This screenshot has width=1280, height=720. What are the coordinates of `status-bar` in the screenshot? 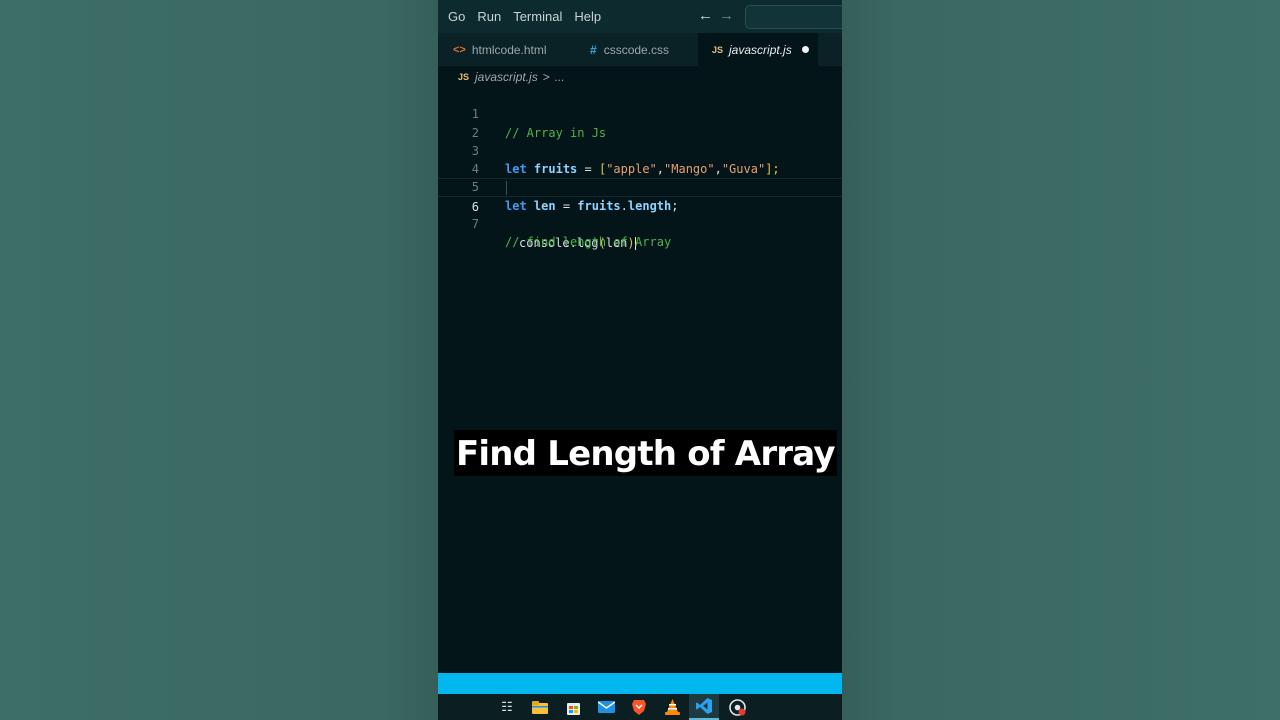 It's located at (640, 683).